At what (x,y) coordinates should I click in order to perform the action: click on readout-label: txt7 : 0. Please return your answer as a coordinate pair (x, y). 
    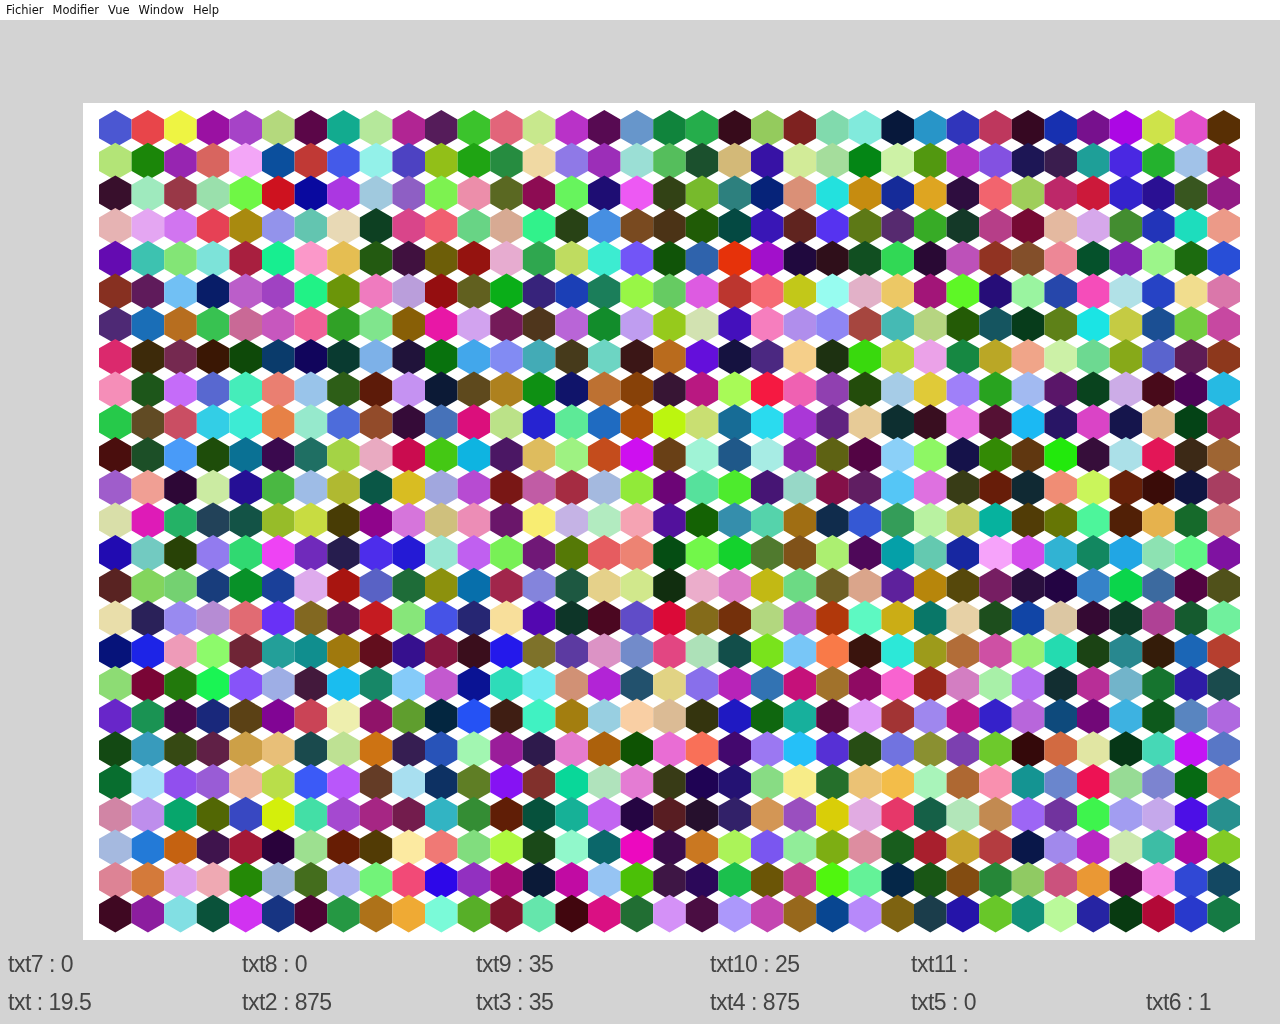
    Looking at the image, I should click on (41, 964).